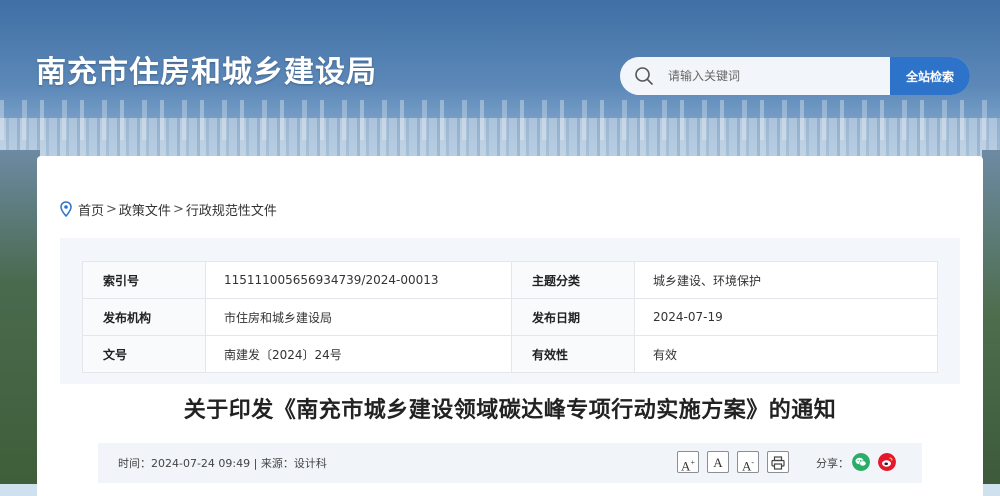 The height and width of the screenshot is (496, 1000). Describe the element at coordinates (358, 317) in the screenshot. I see `meta-value: 市住房和城乡建设局` at that location.